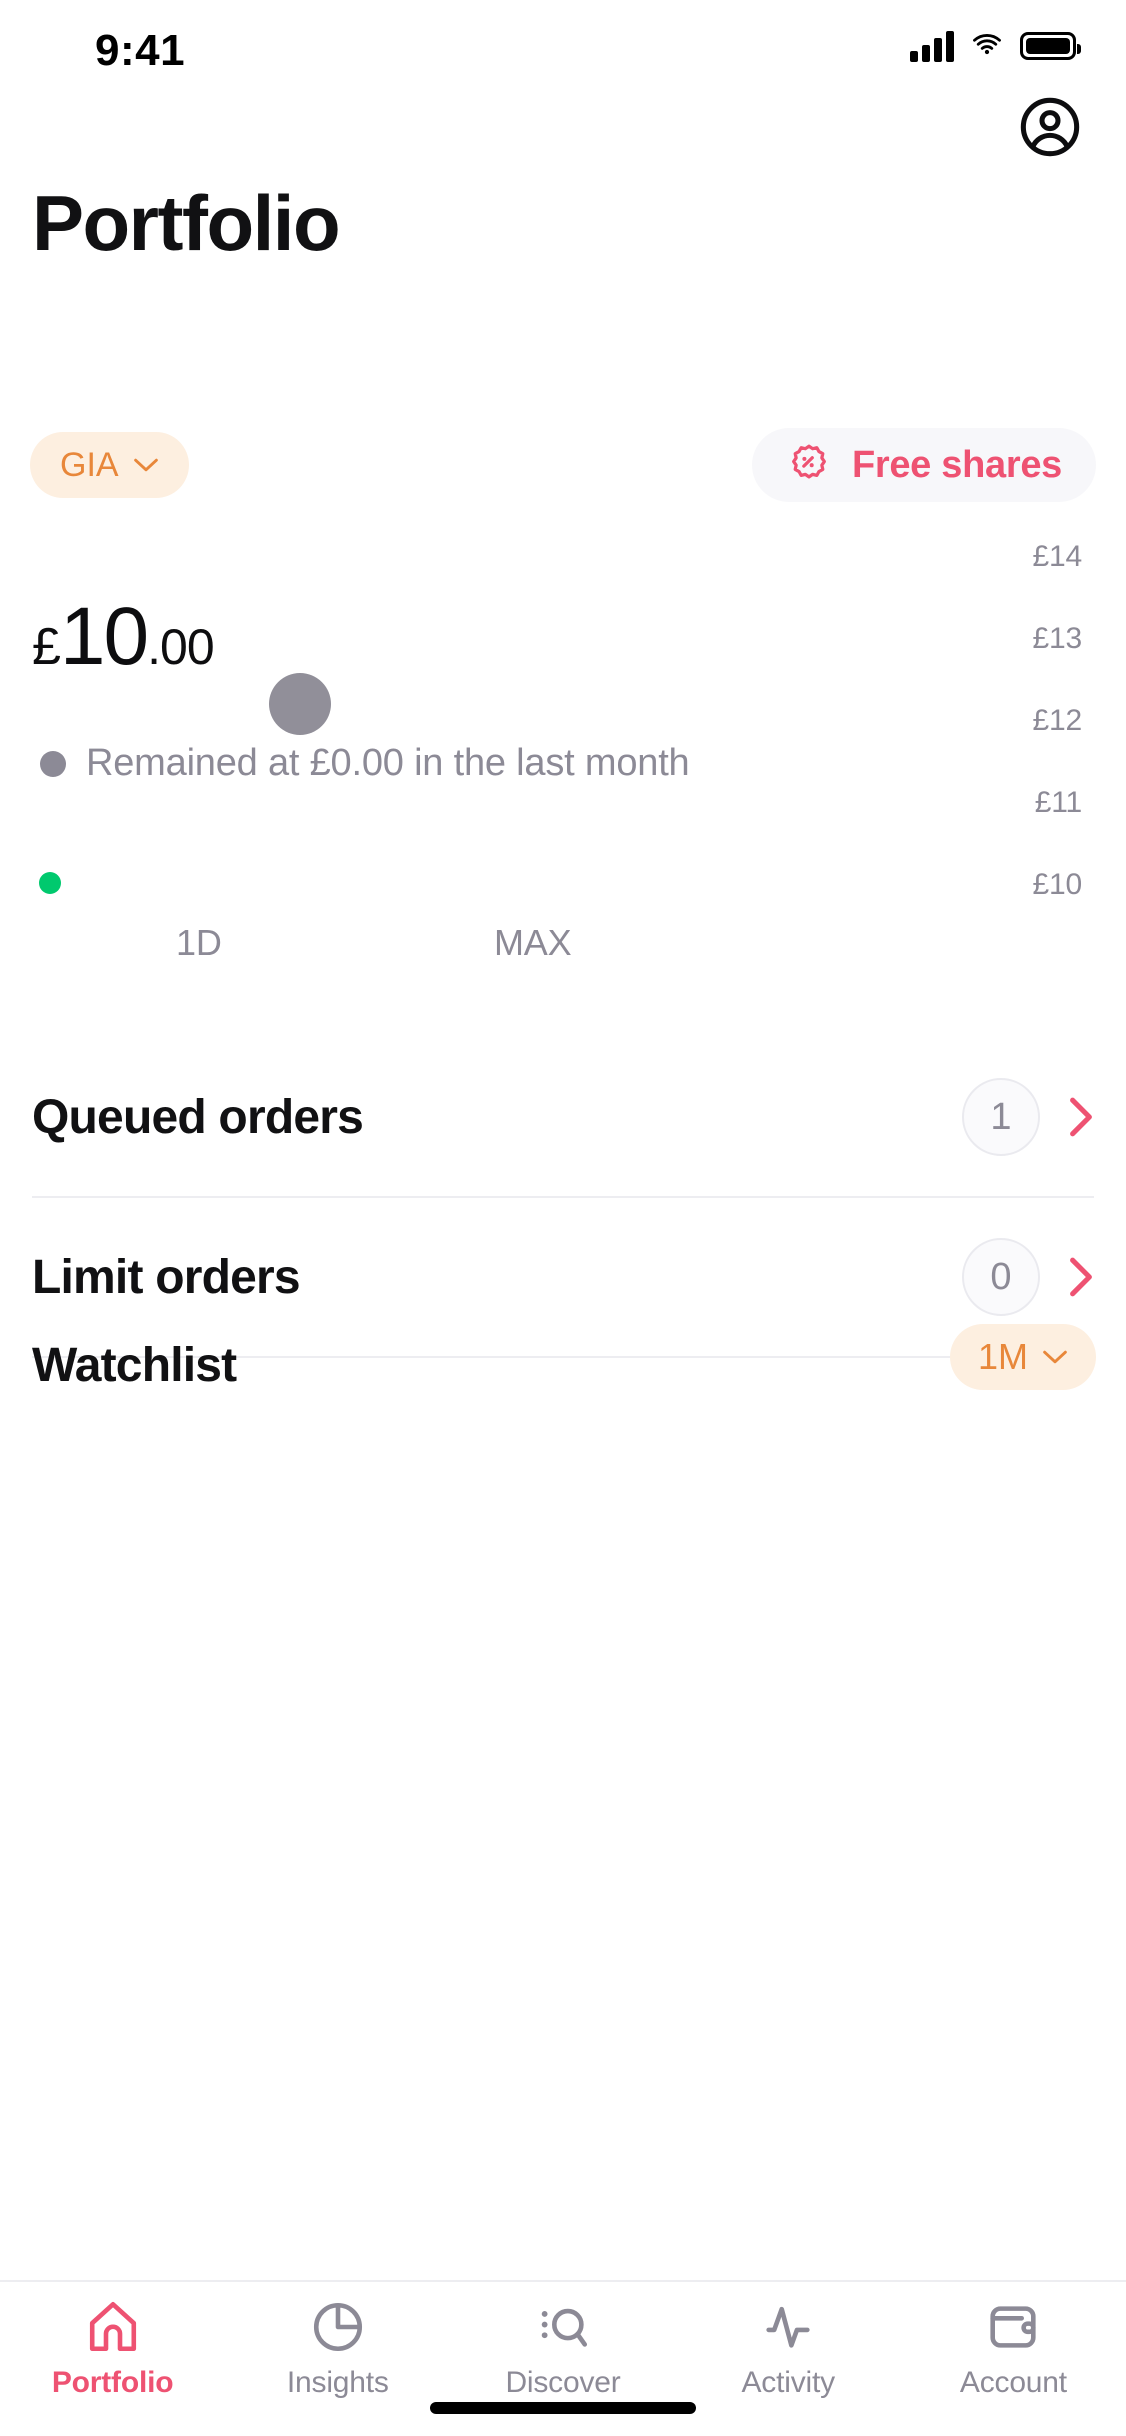  Describe the element at coordinates (198, 1117) in the screenshot. I see `queued-orders-label: Queued orders` at that location.